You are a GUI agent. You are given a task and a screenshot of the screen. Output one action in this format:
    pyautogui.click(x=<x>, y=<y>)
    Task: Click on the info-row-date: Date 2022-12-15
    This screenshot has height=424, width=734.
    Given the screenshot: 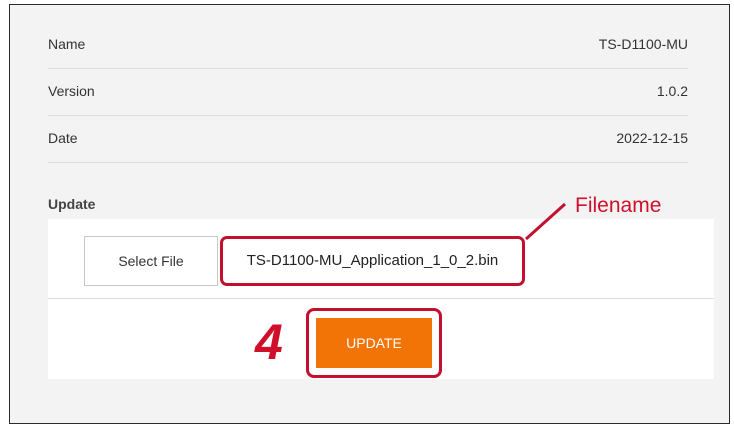 What is the action you would take?
    pyautogui.click(x=368, y=139)
    